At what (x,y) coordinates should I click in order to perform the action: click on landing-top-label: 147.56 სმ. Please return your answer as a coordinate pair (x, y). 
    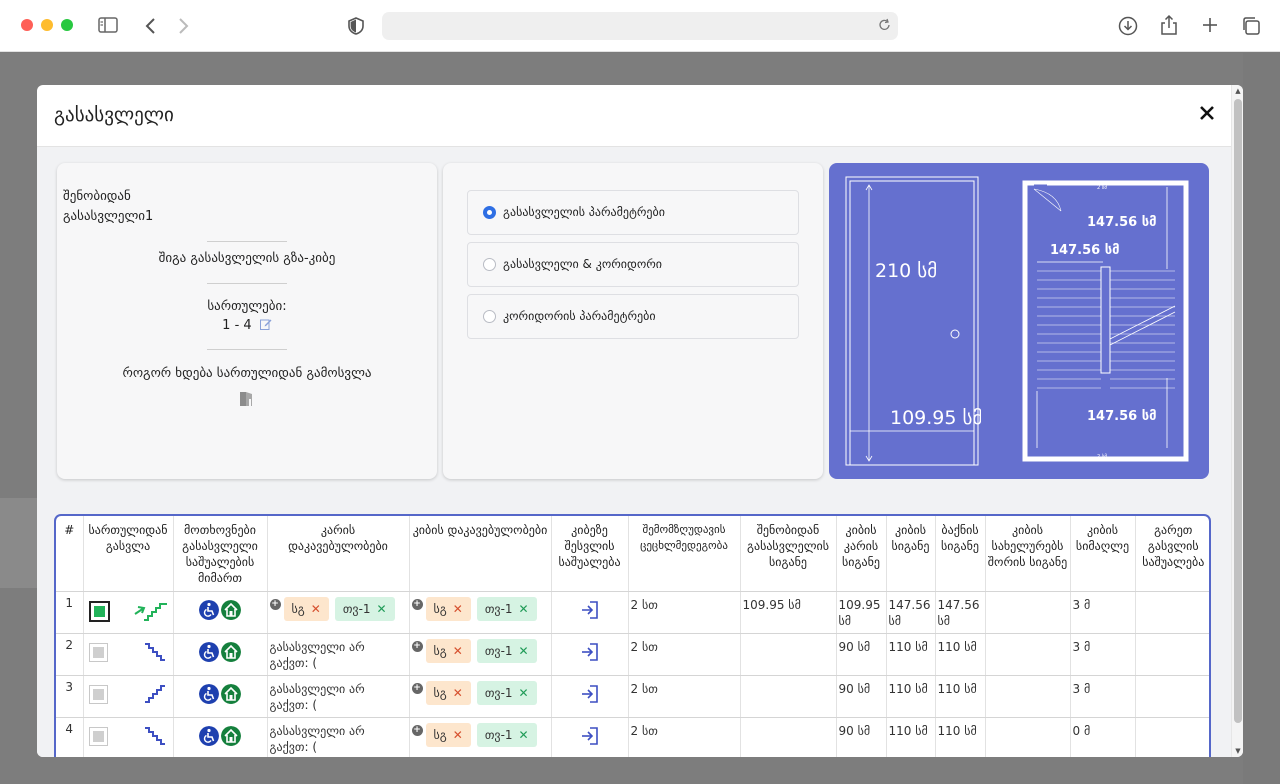
    Looking at the image, I should click on (1121, 222).